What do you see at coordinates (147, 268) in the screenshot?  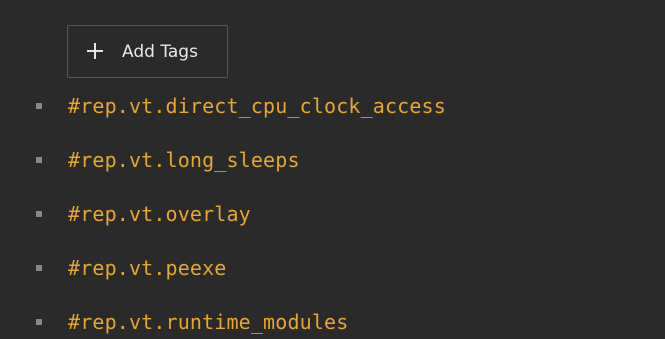 I see `tag-link-peexe: #rep.vt.peexe` at bounding box center [147, 268].